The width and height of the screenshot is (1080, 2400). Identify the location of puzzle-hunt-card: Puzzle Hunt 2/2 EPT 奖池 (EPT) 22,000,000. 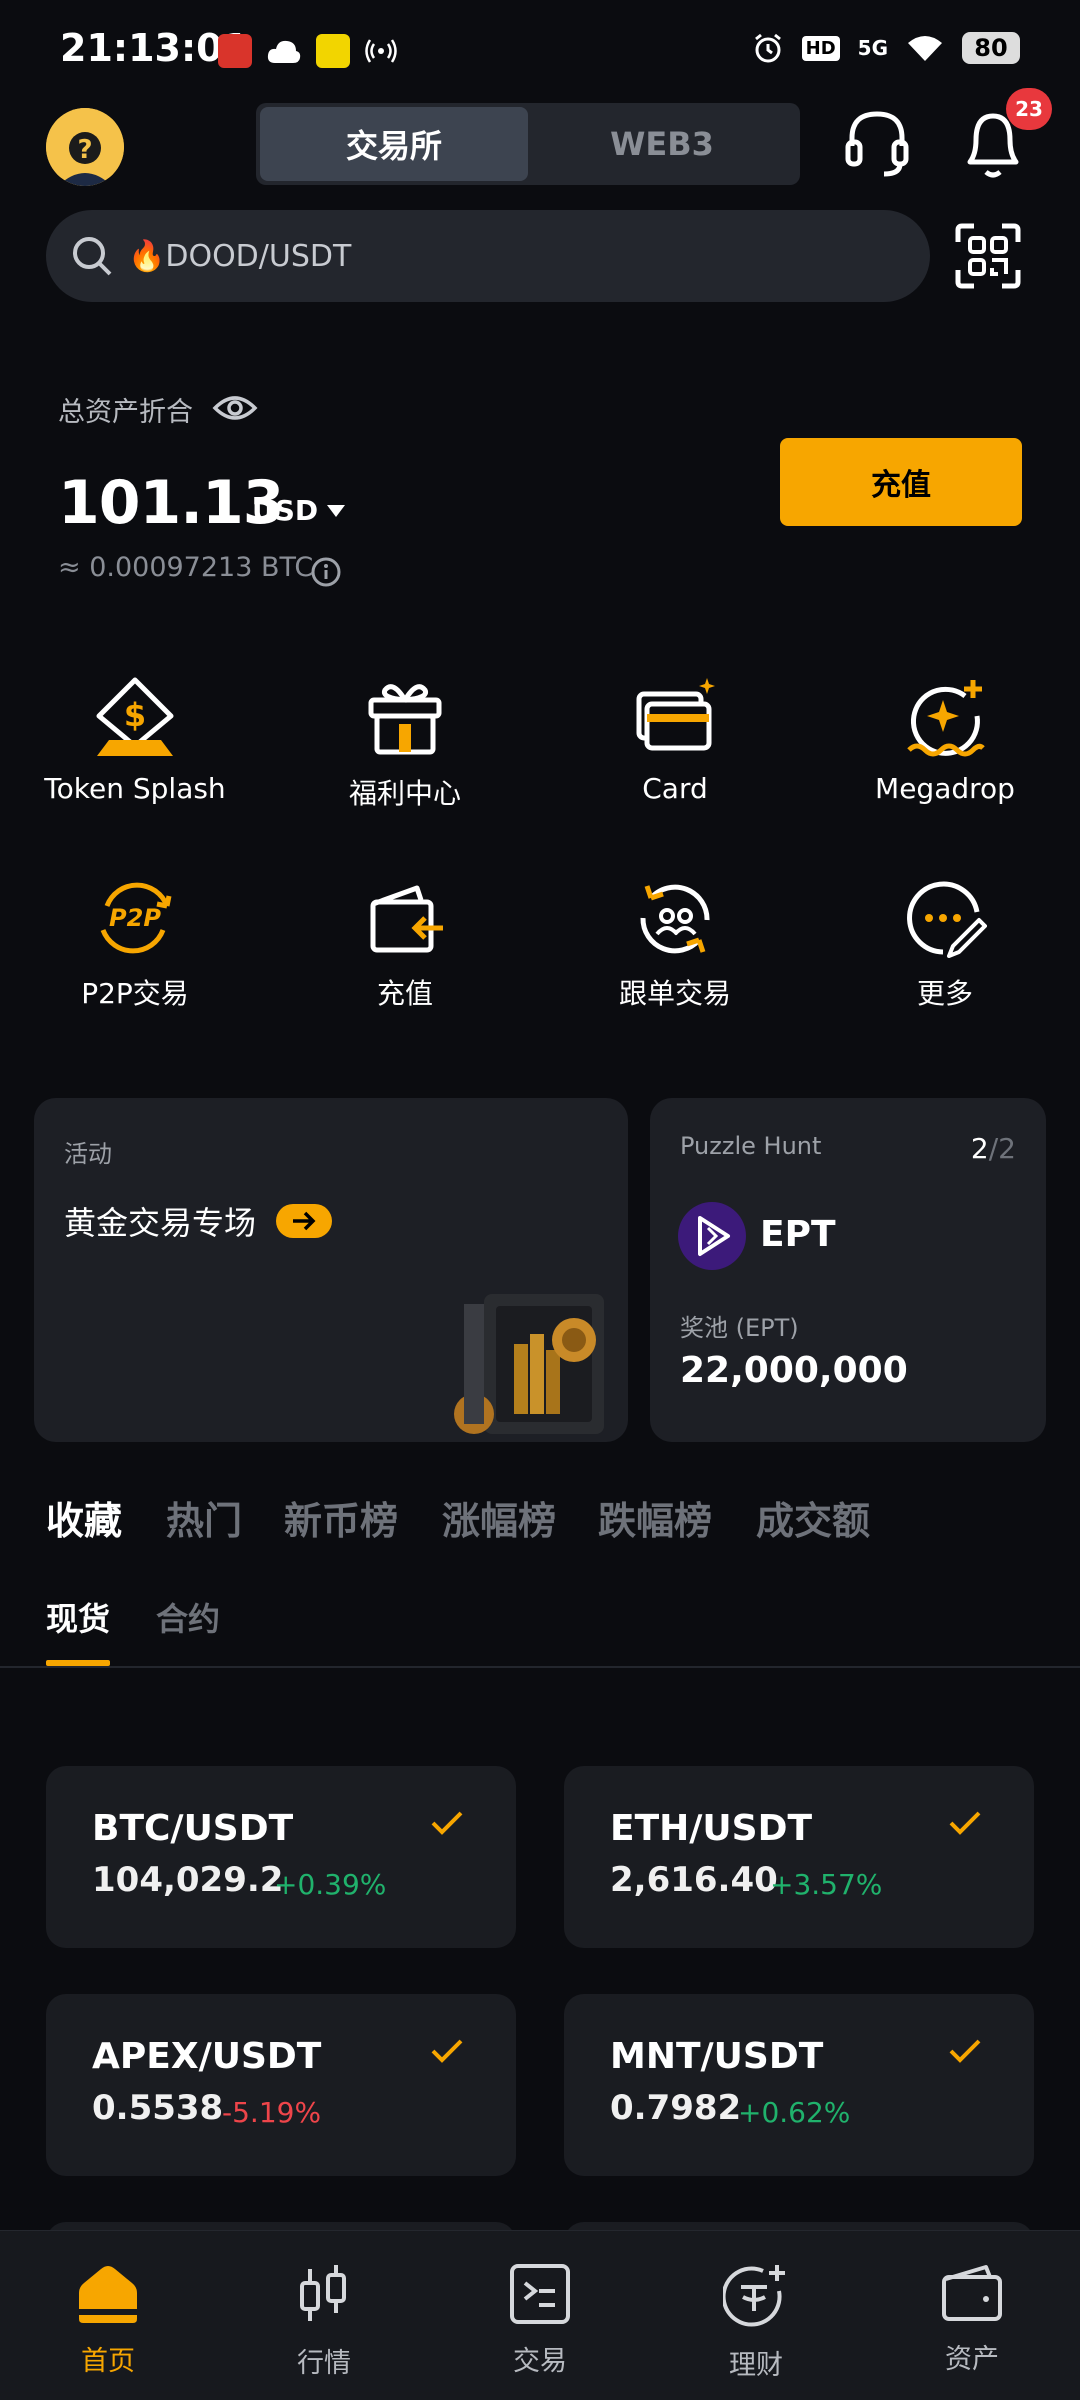
(848, 1270).